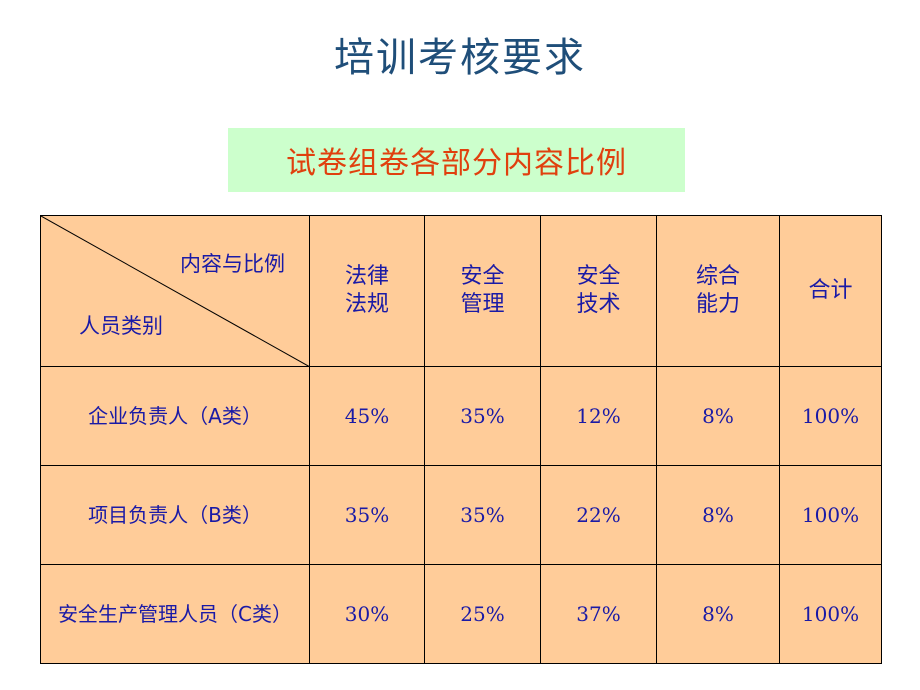 The image size is (920, 690). I want to click on column-header-line: 综合, so click(717, 276).